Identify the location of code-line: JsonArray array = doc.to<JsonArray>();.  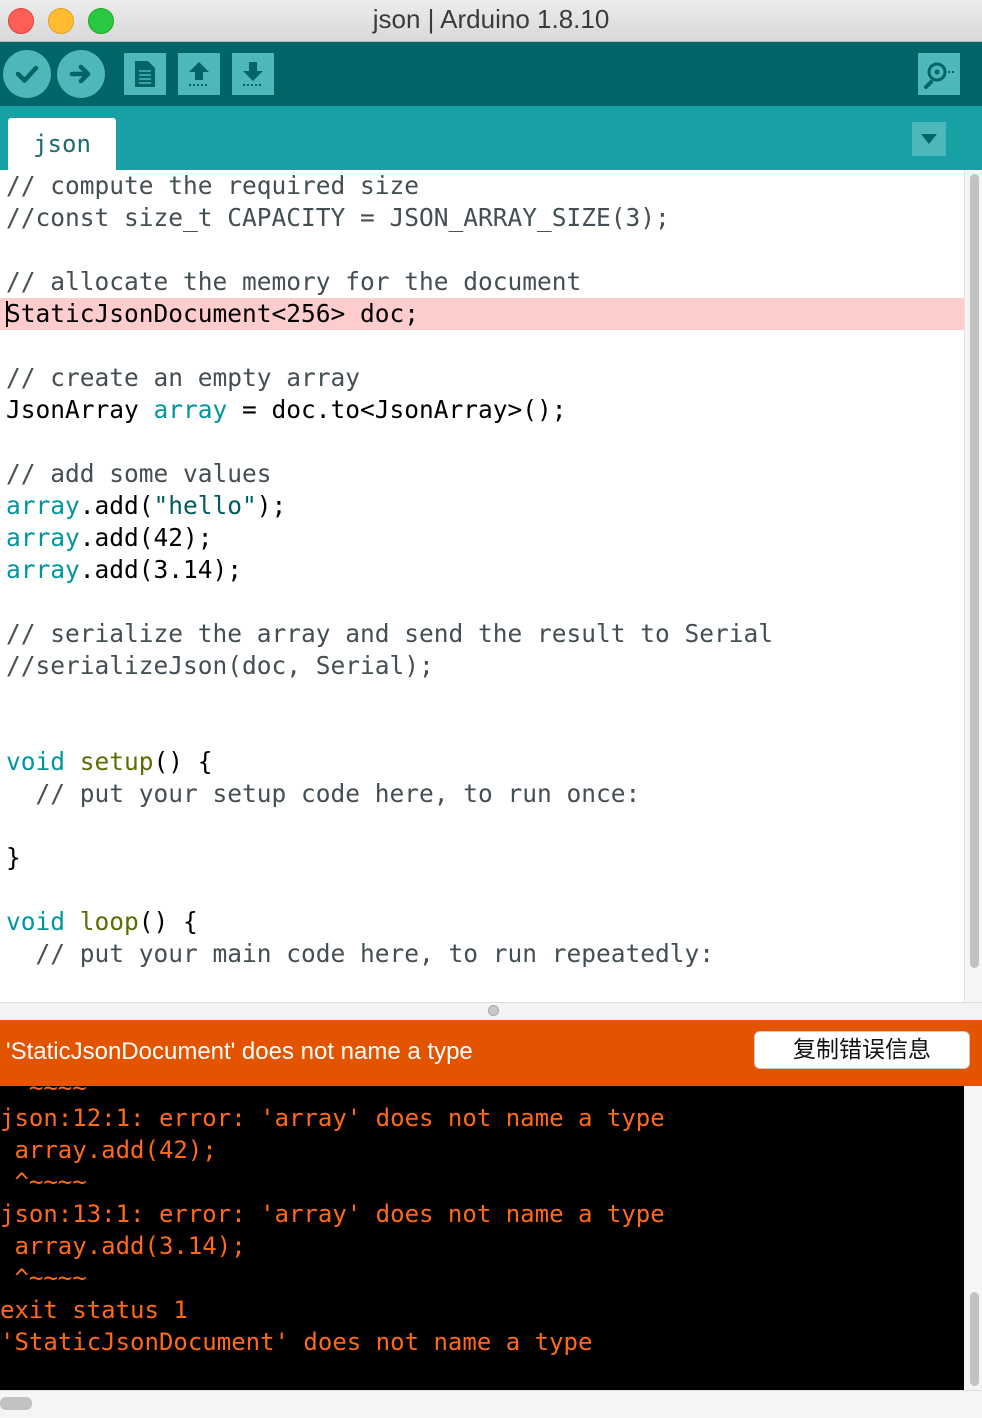
(286, 410).